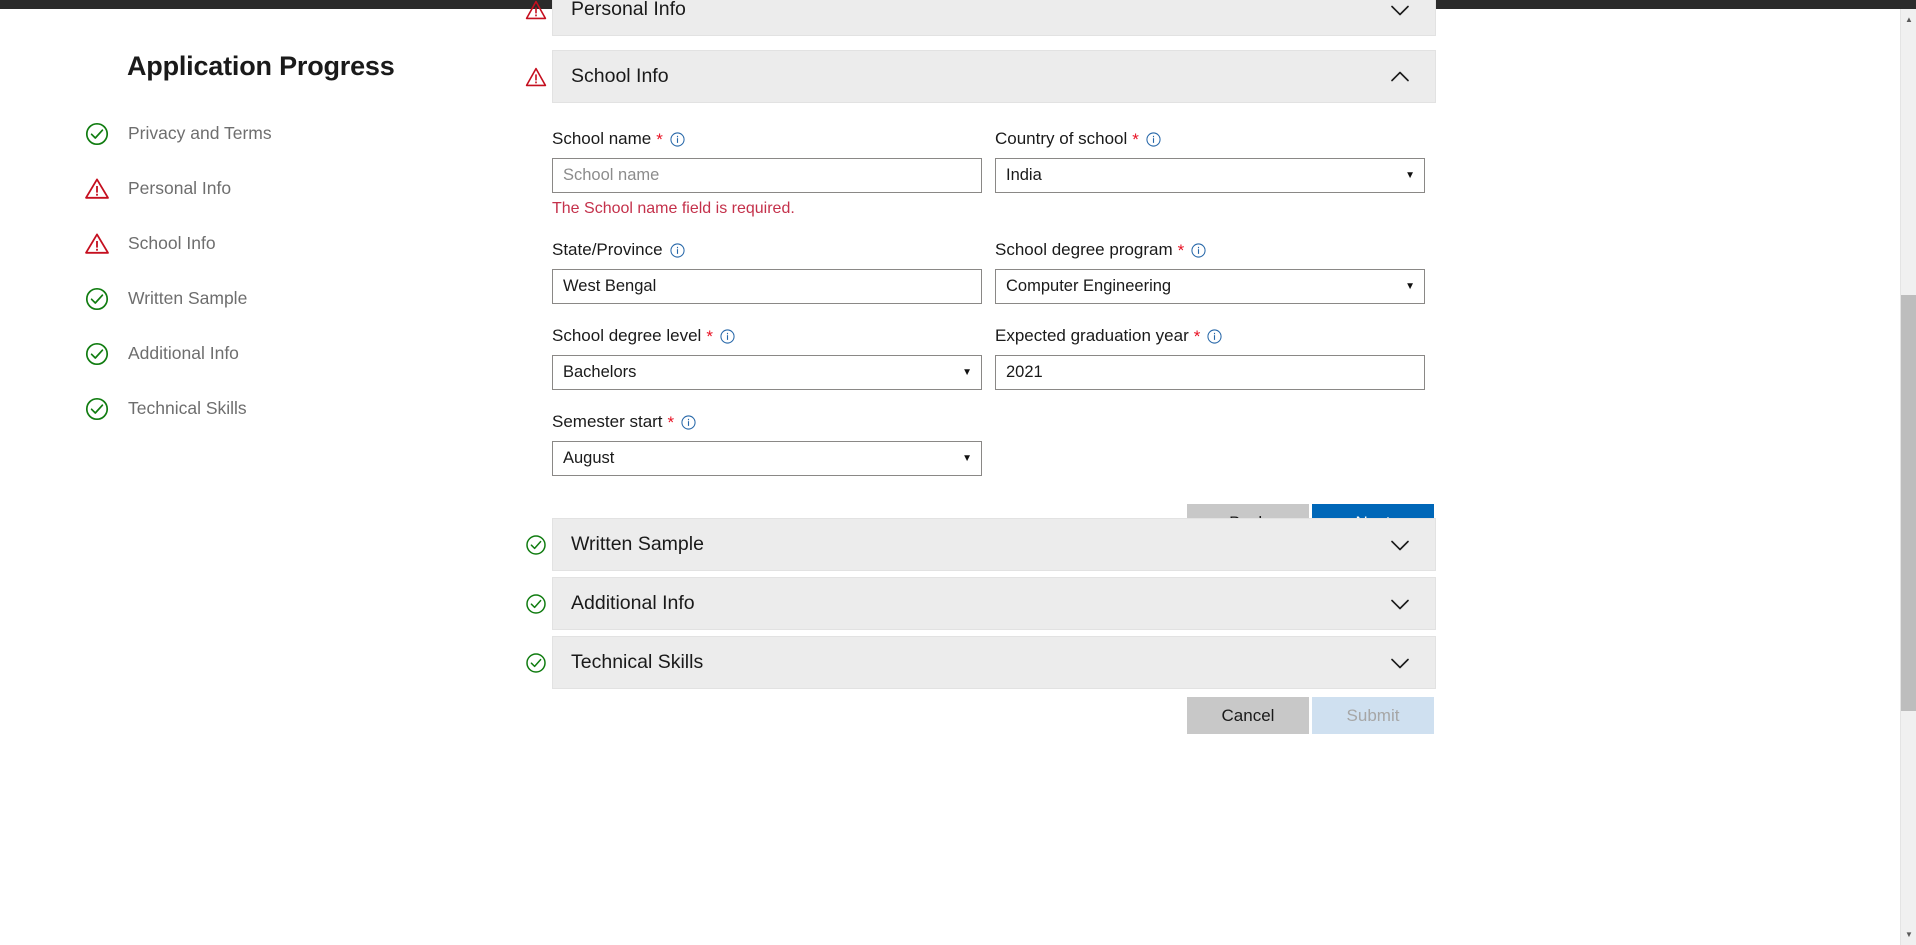 This screenshot has width=1916, height=945. What do you see at coordinates (628, 10) in the screenshot?
I see `section-title-personal-info: Personal Info` at bounding box center [628, 10].